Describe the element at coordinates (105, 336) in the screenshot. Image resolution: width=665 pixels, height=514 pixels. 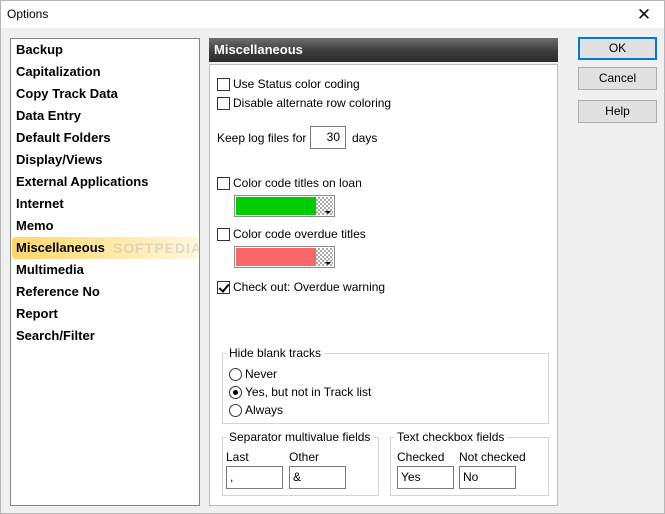
I see `category-item-search-filter: Search/Filter` at that location.